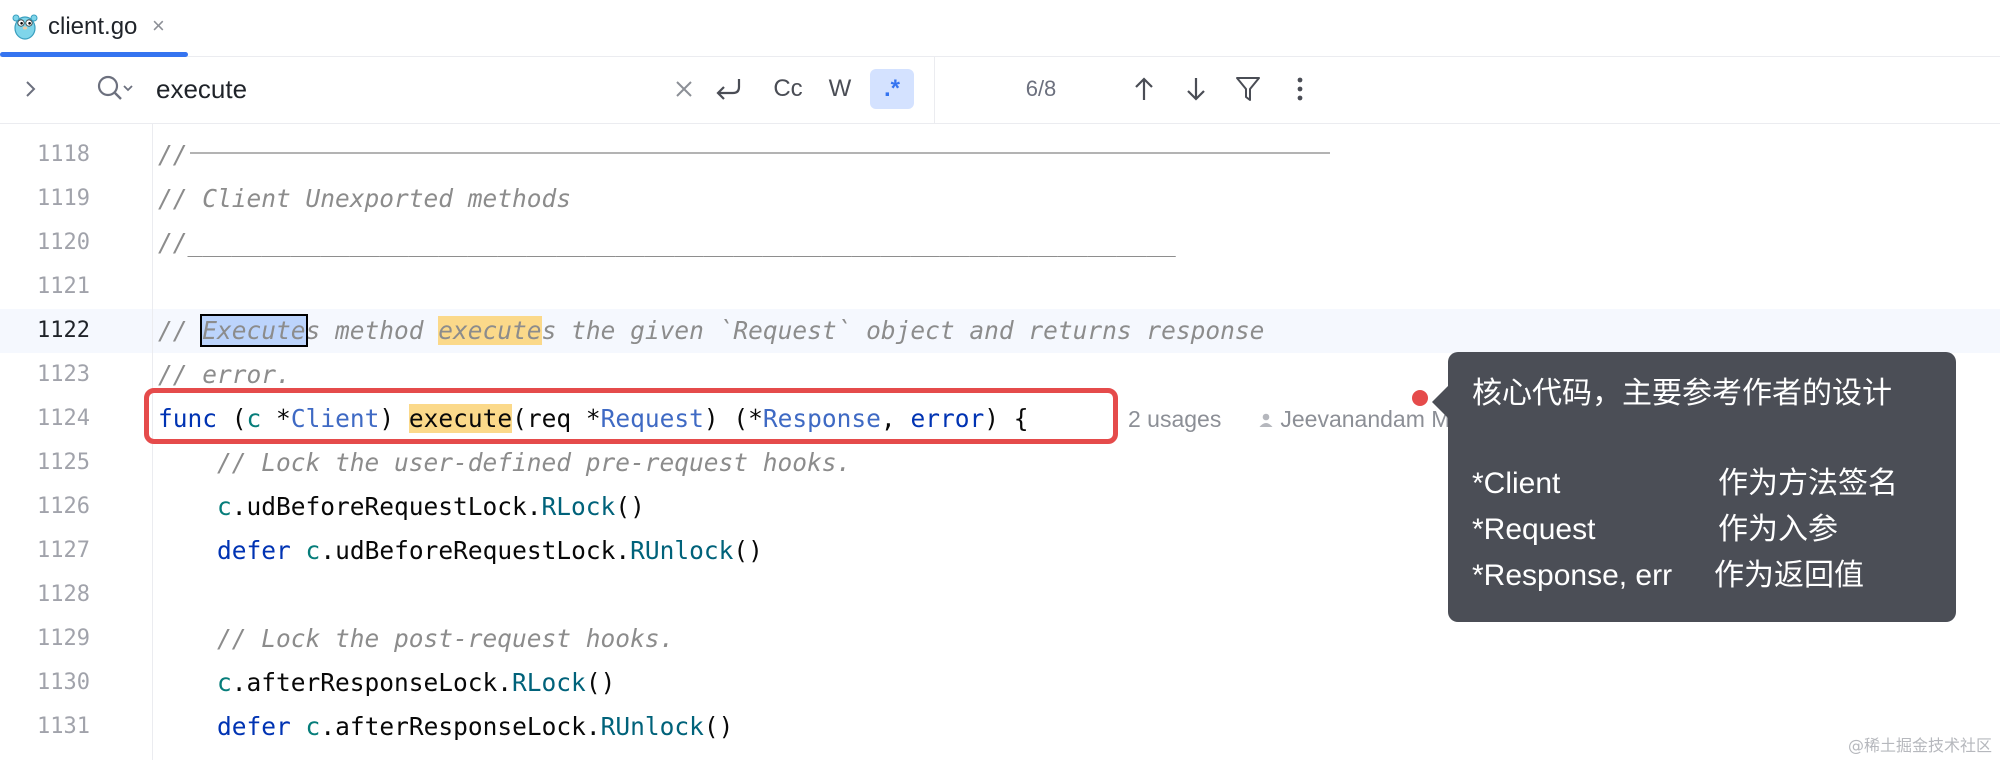 The height and width of the screenshot is (760, 2000). Describe the element at coordinates (63, 330) in the screenshot. I see `line-number: 1122` at that location.